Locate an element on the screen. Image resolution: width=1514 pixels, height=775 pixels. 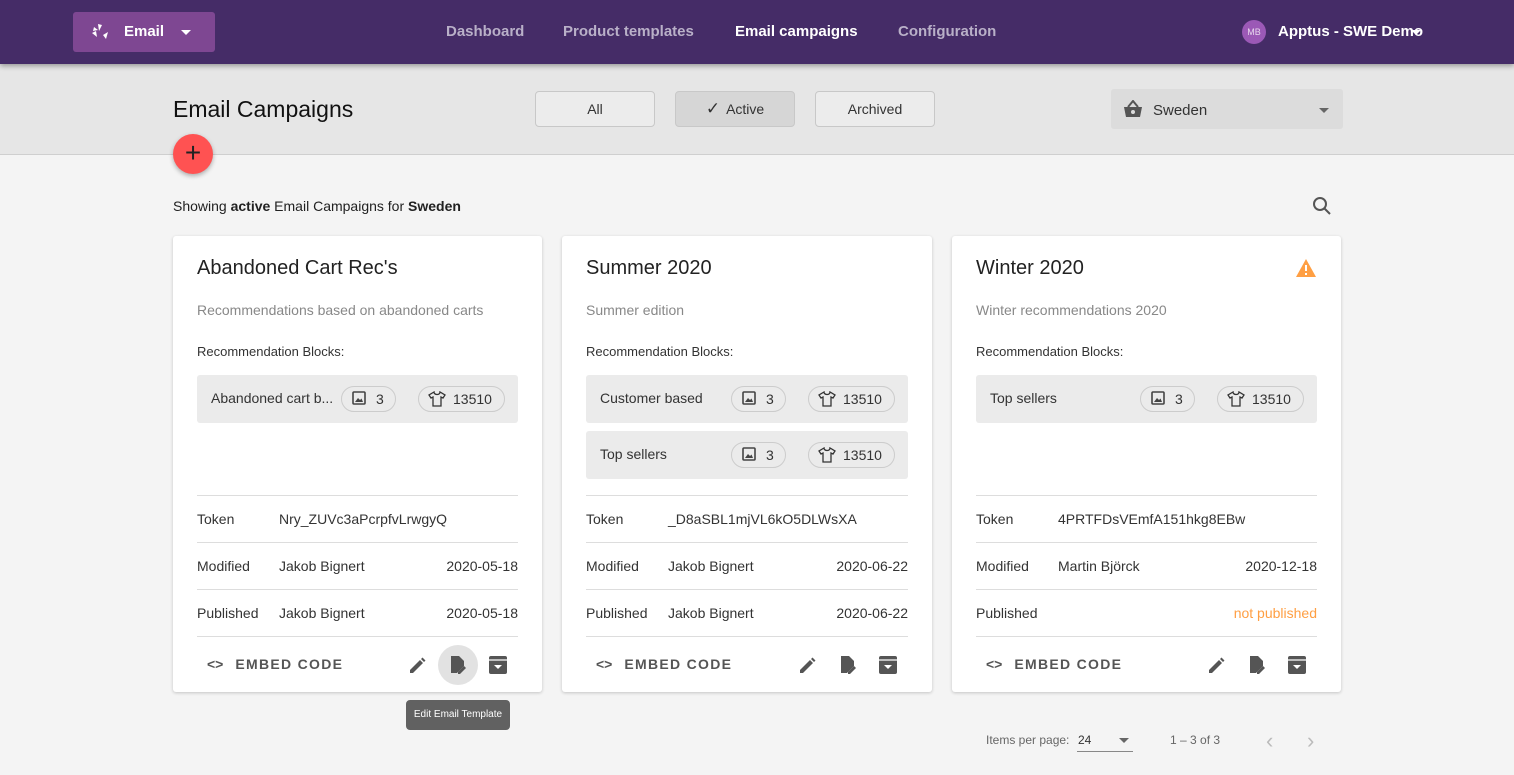
modified-date: 2020-06-22 is located at coordinates (872, 566).